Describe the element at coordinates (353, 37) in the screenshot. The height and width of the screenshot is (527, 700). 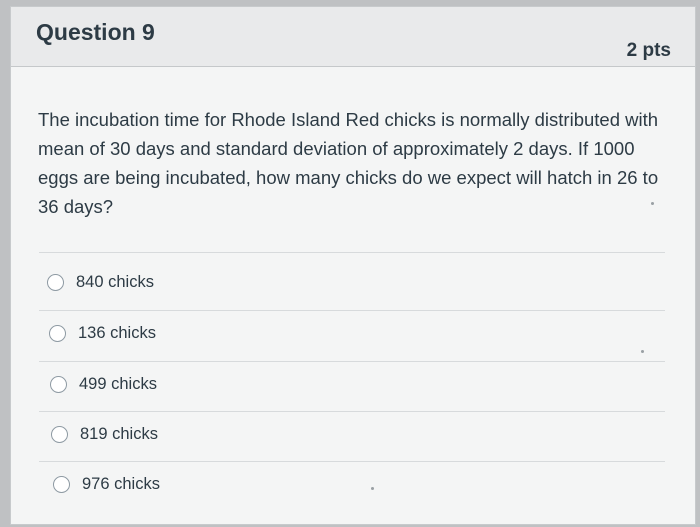
I see `question-header: Question 9 2 pts` at that location.